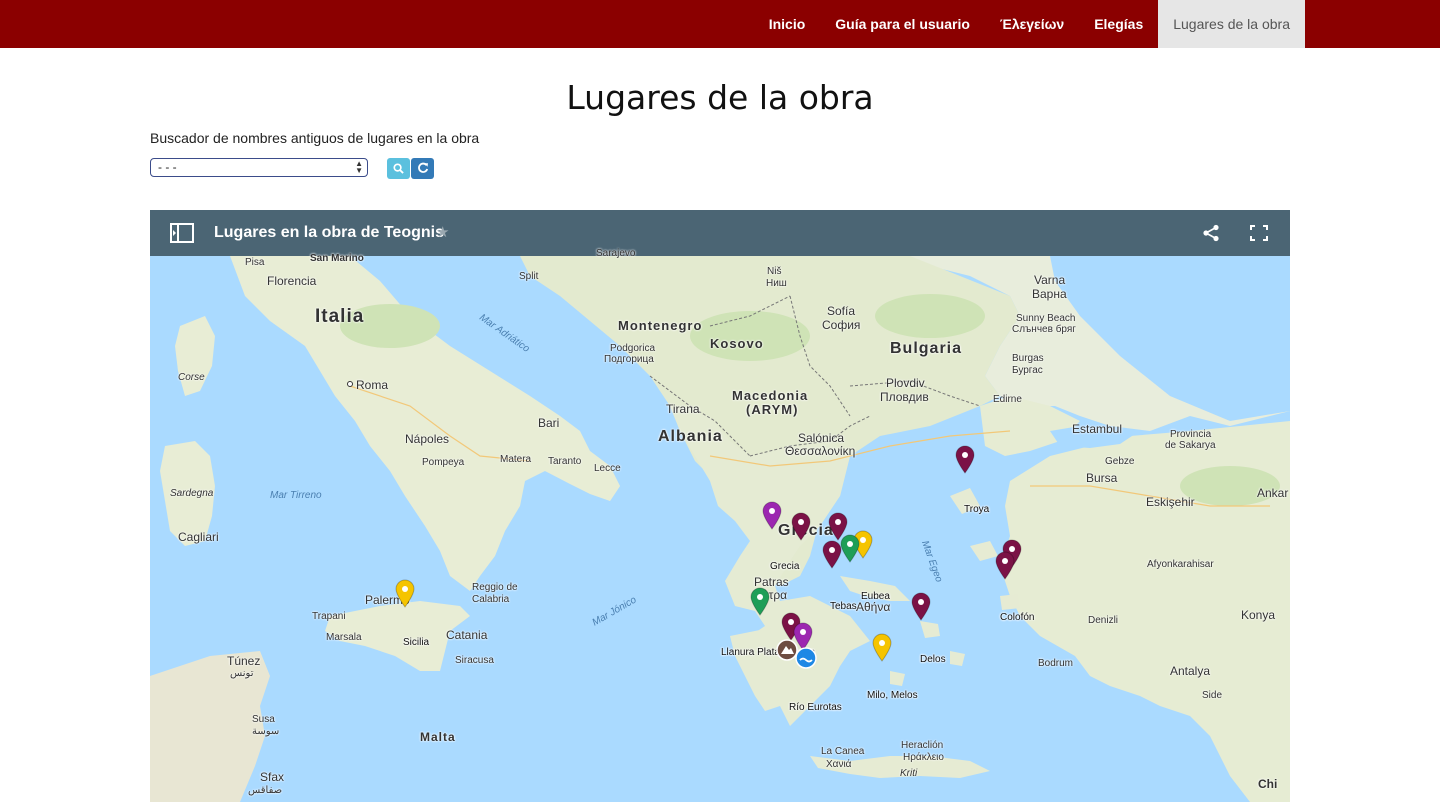 This screenshot has width=1440, height=802. What do you see at coordinates (843, 606) in the screenshot?
I see `place-label-tebas: Tebas` at bounding box center [843, 606].